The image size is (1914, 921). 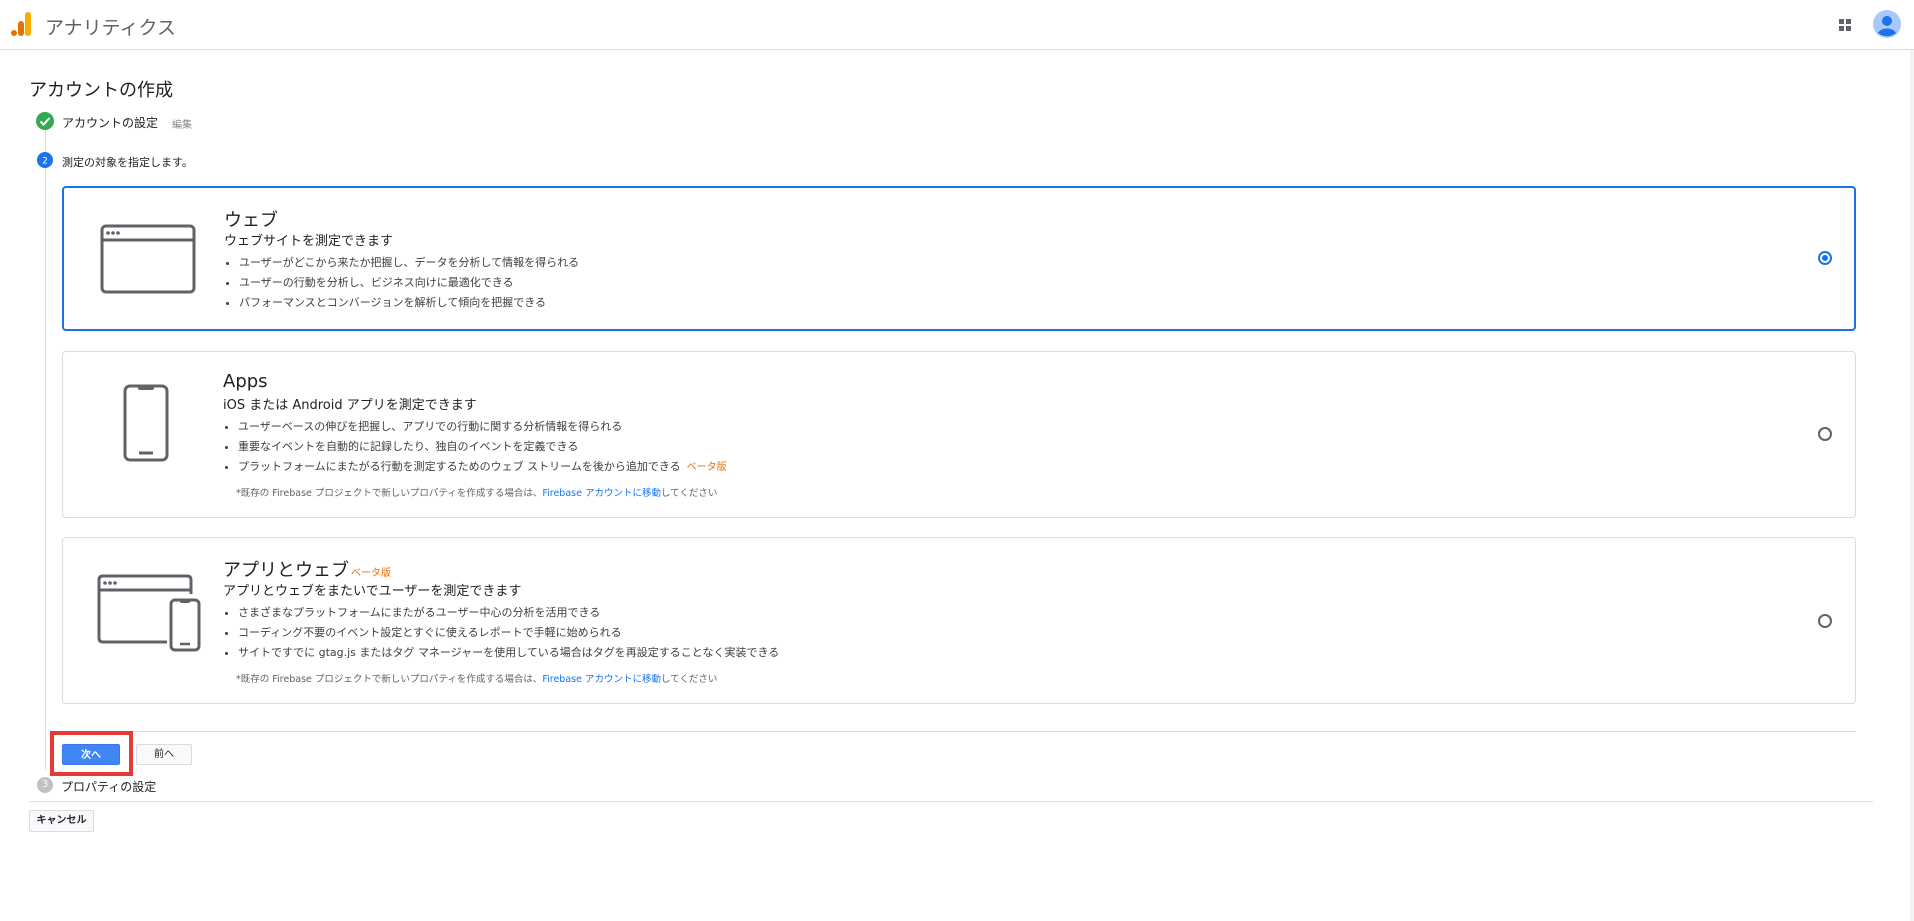 What do you see at coordinates (245, 381) in the screenshot?
I see `option-title: Apps` at bounding box center [245, 381].